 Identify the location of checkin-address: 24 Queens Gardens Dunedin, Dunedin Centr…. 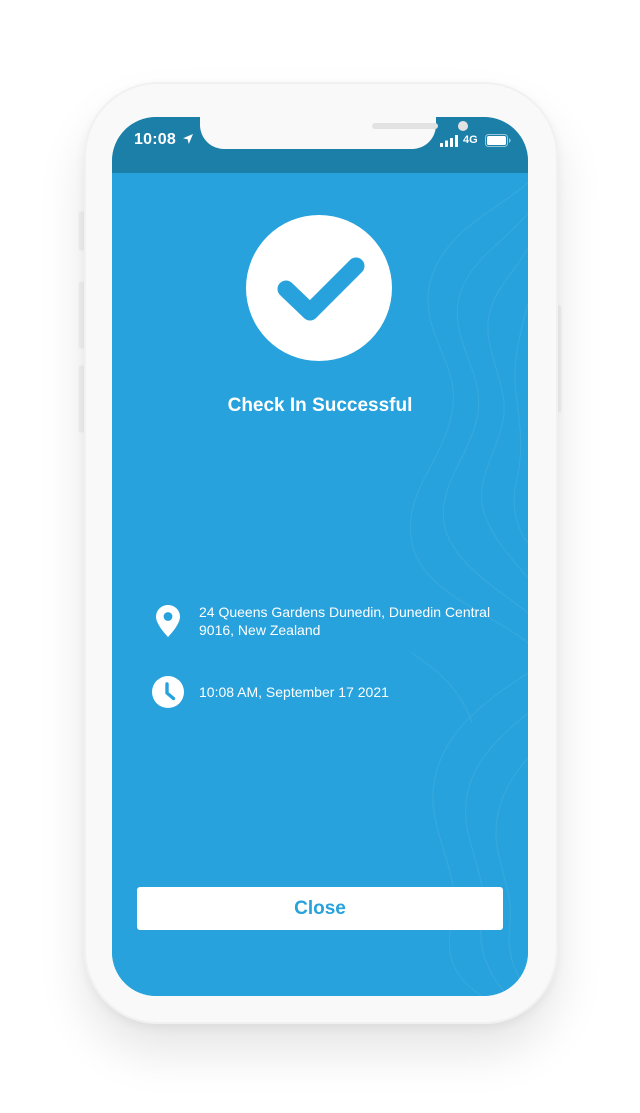
(345, 621).